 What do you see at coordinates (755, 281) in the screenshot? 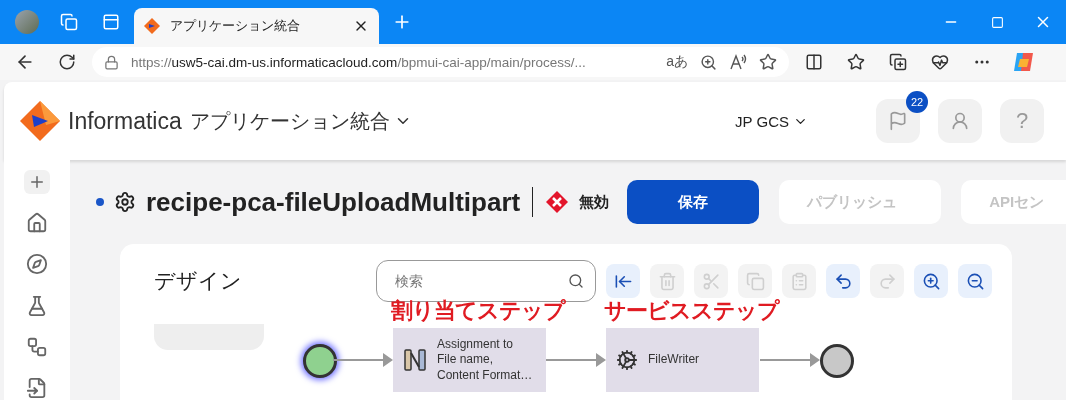
I see `copy-icon` at bounding box center [755, 281].